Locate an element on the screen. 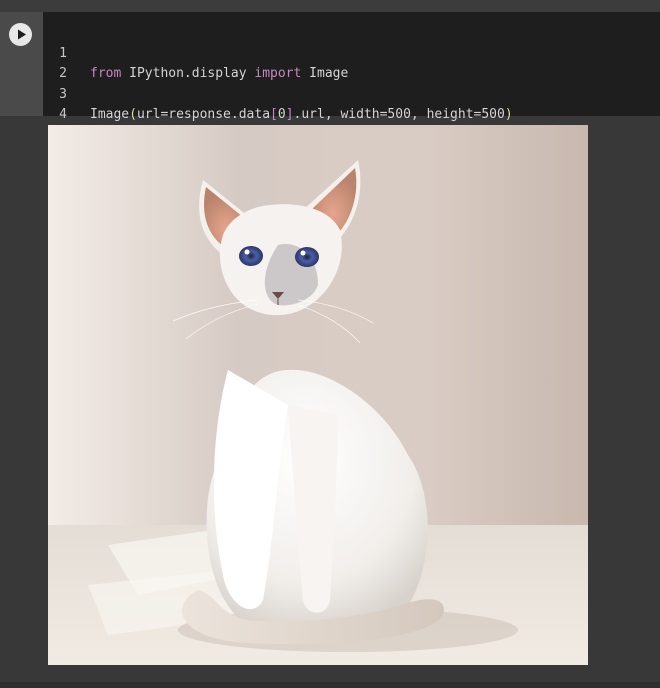 The width and height of the screenshot is (660, 688). run-cell-button is located at coordinates (20, 34).